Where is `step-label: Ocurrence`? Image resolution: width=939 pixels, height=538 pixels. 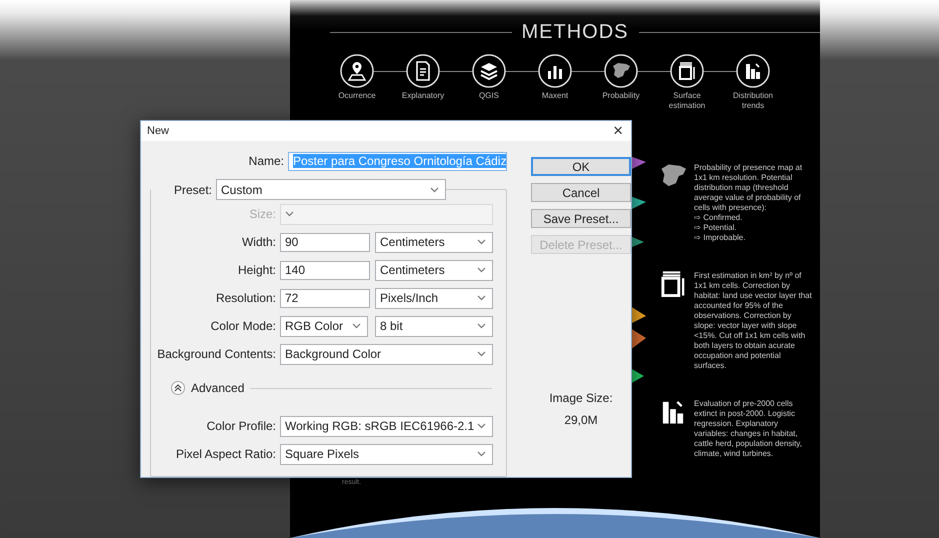
step-label: Ocurrence is located at coordinates (357, 96).